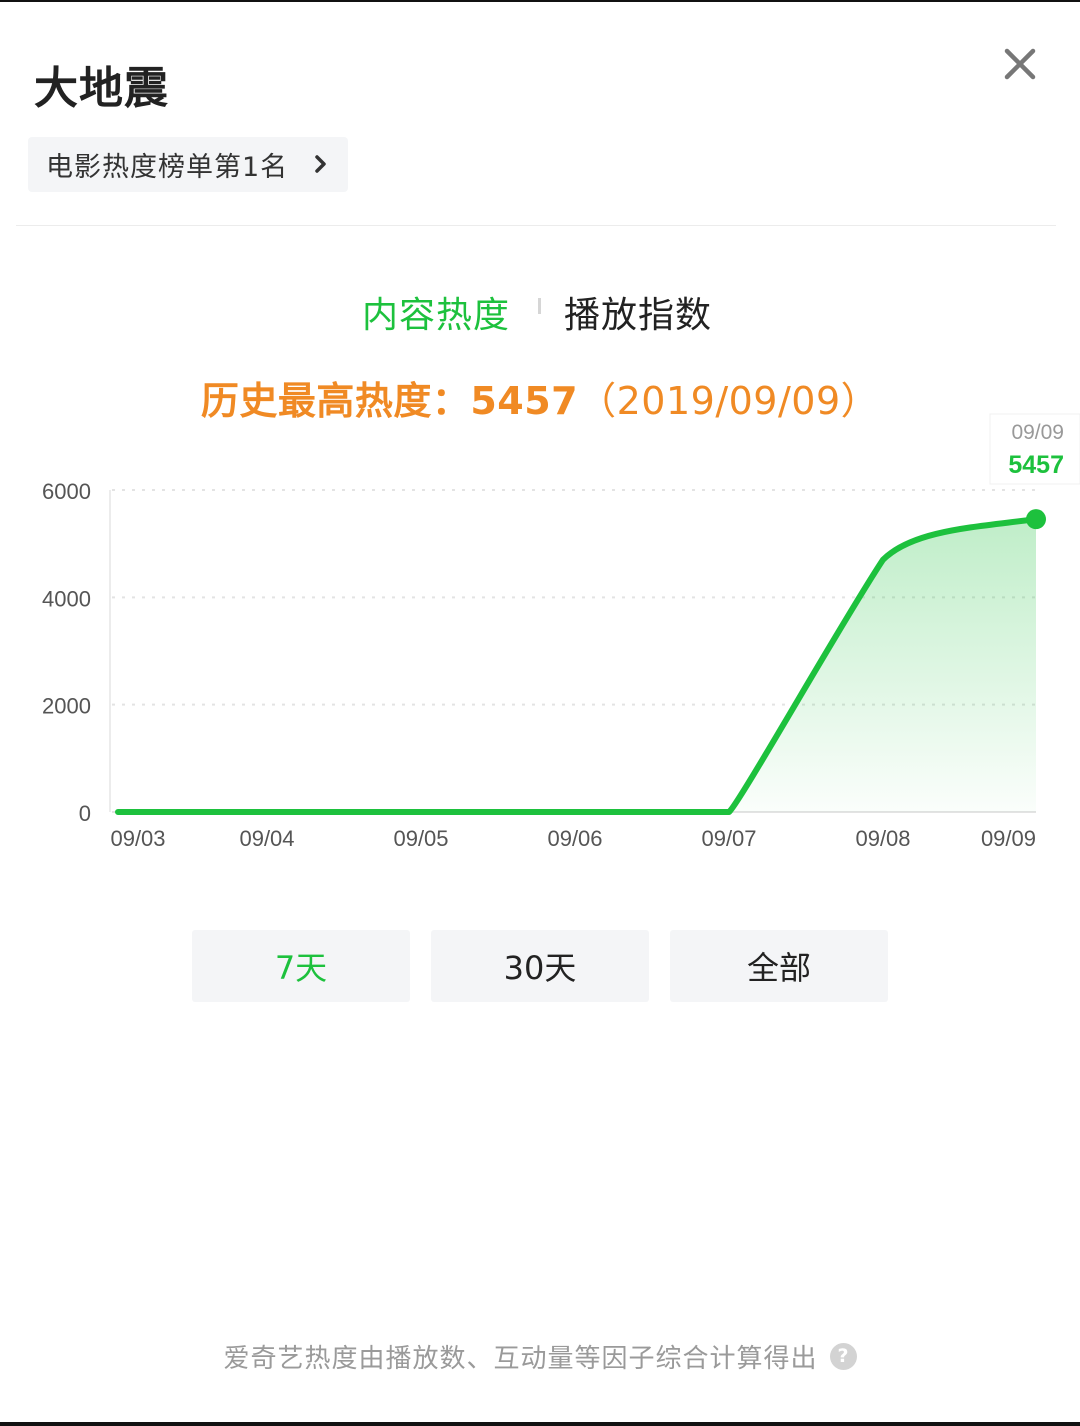  I want to click on x-tick-label: 09/04, so click(266, 838).